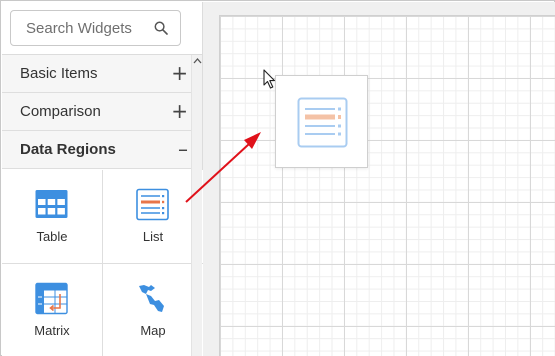 This screenshot has height=356, width=555. What do you see at coordinates (96, 263) in the screenshot?
I see `tile-divider` at bounding box center [96, 263].